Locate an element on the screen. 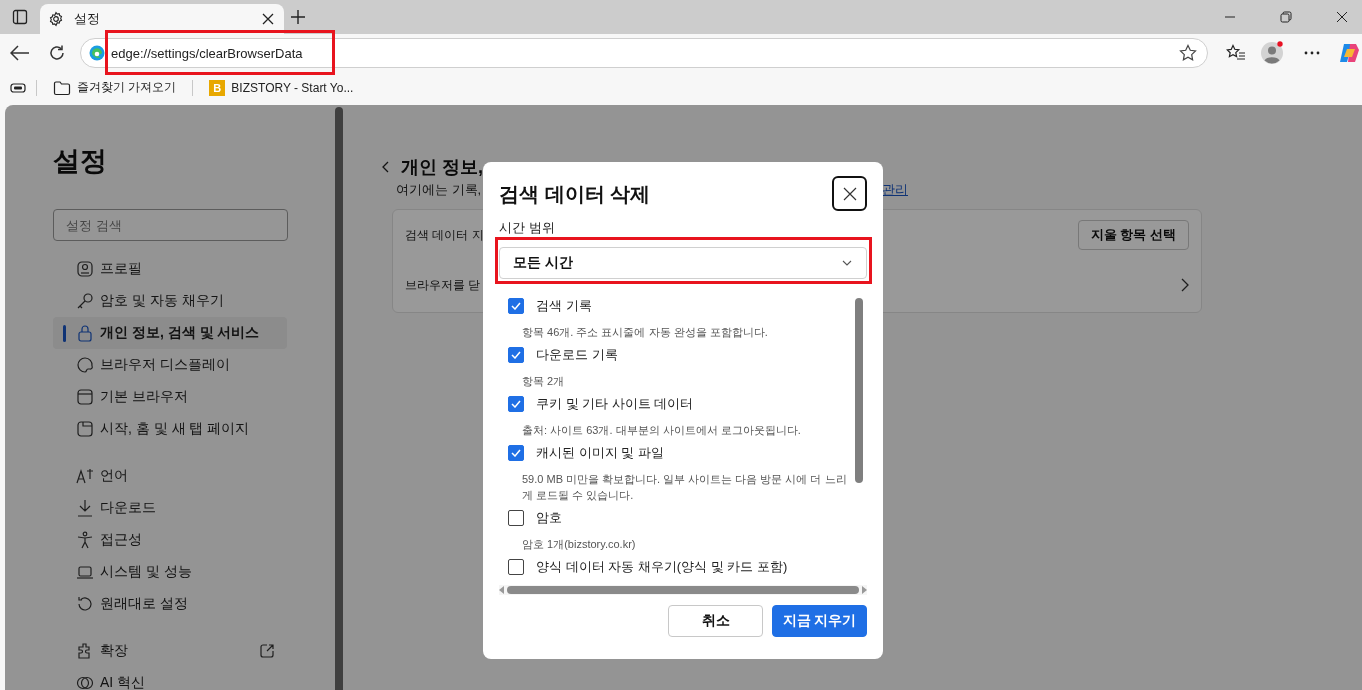  nav-item: 개인 정보, 검색 및 서비스 is located at coordinates (170, 333).